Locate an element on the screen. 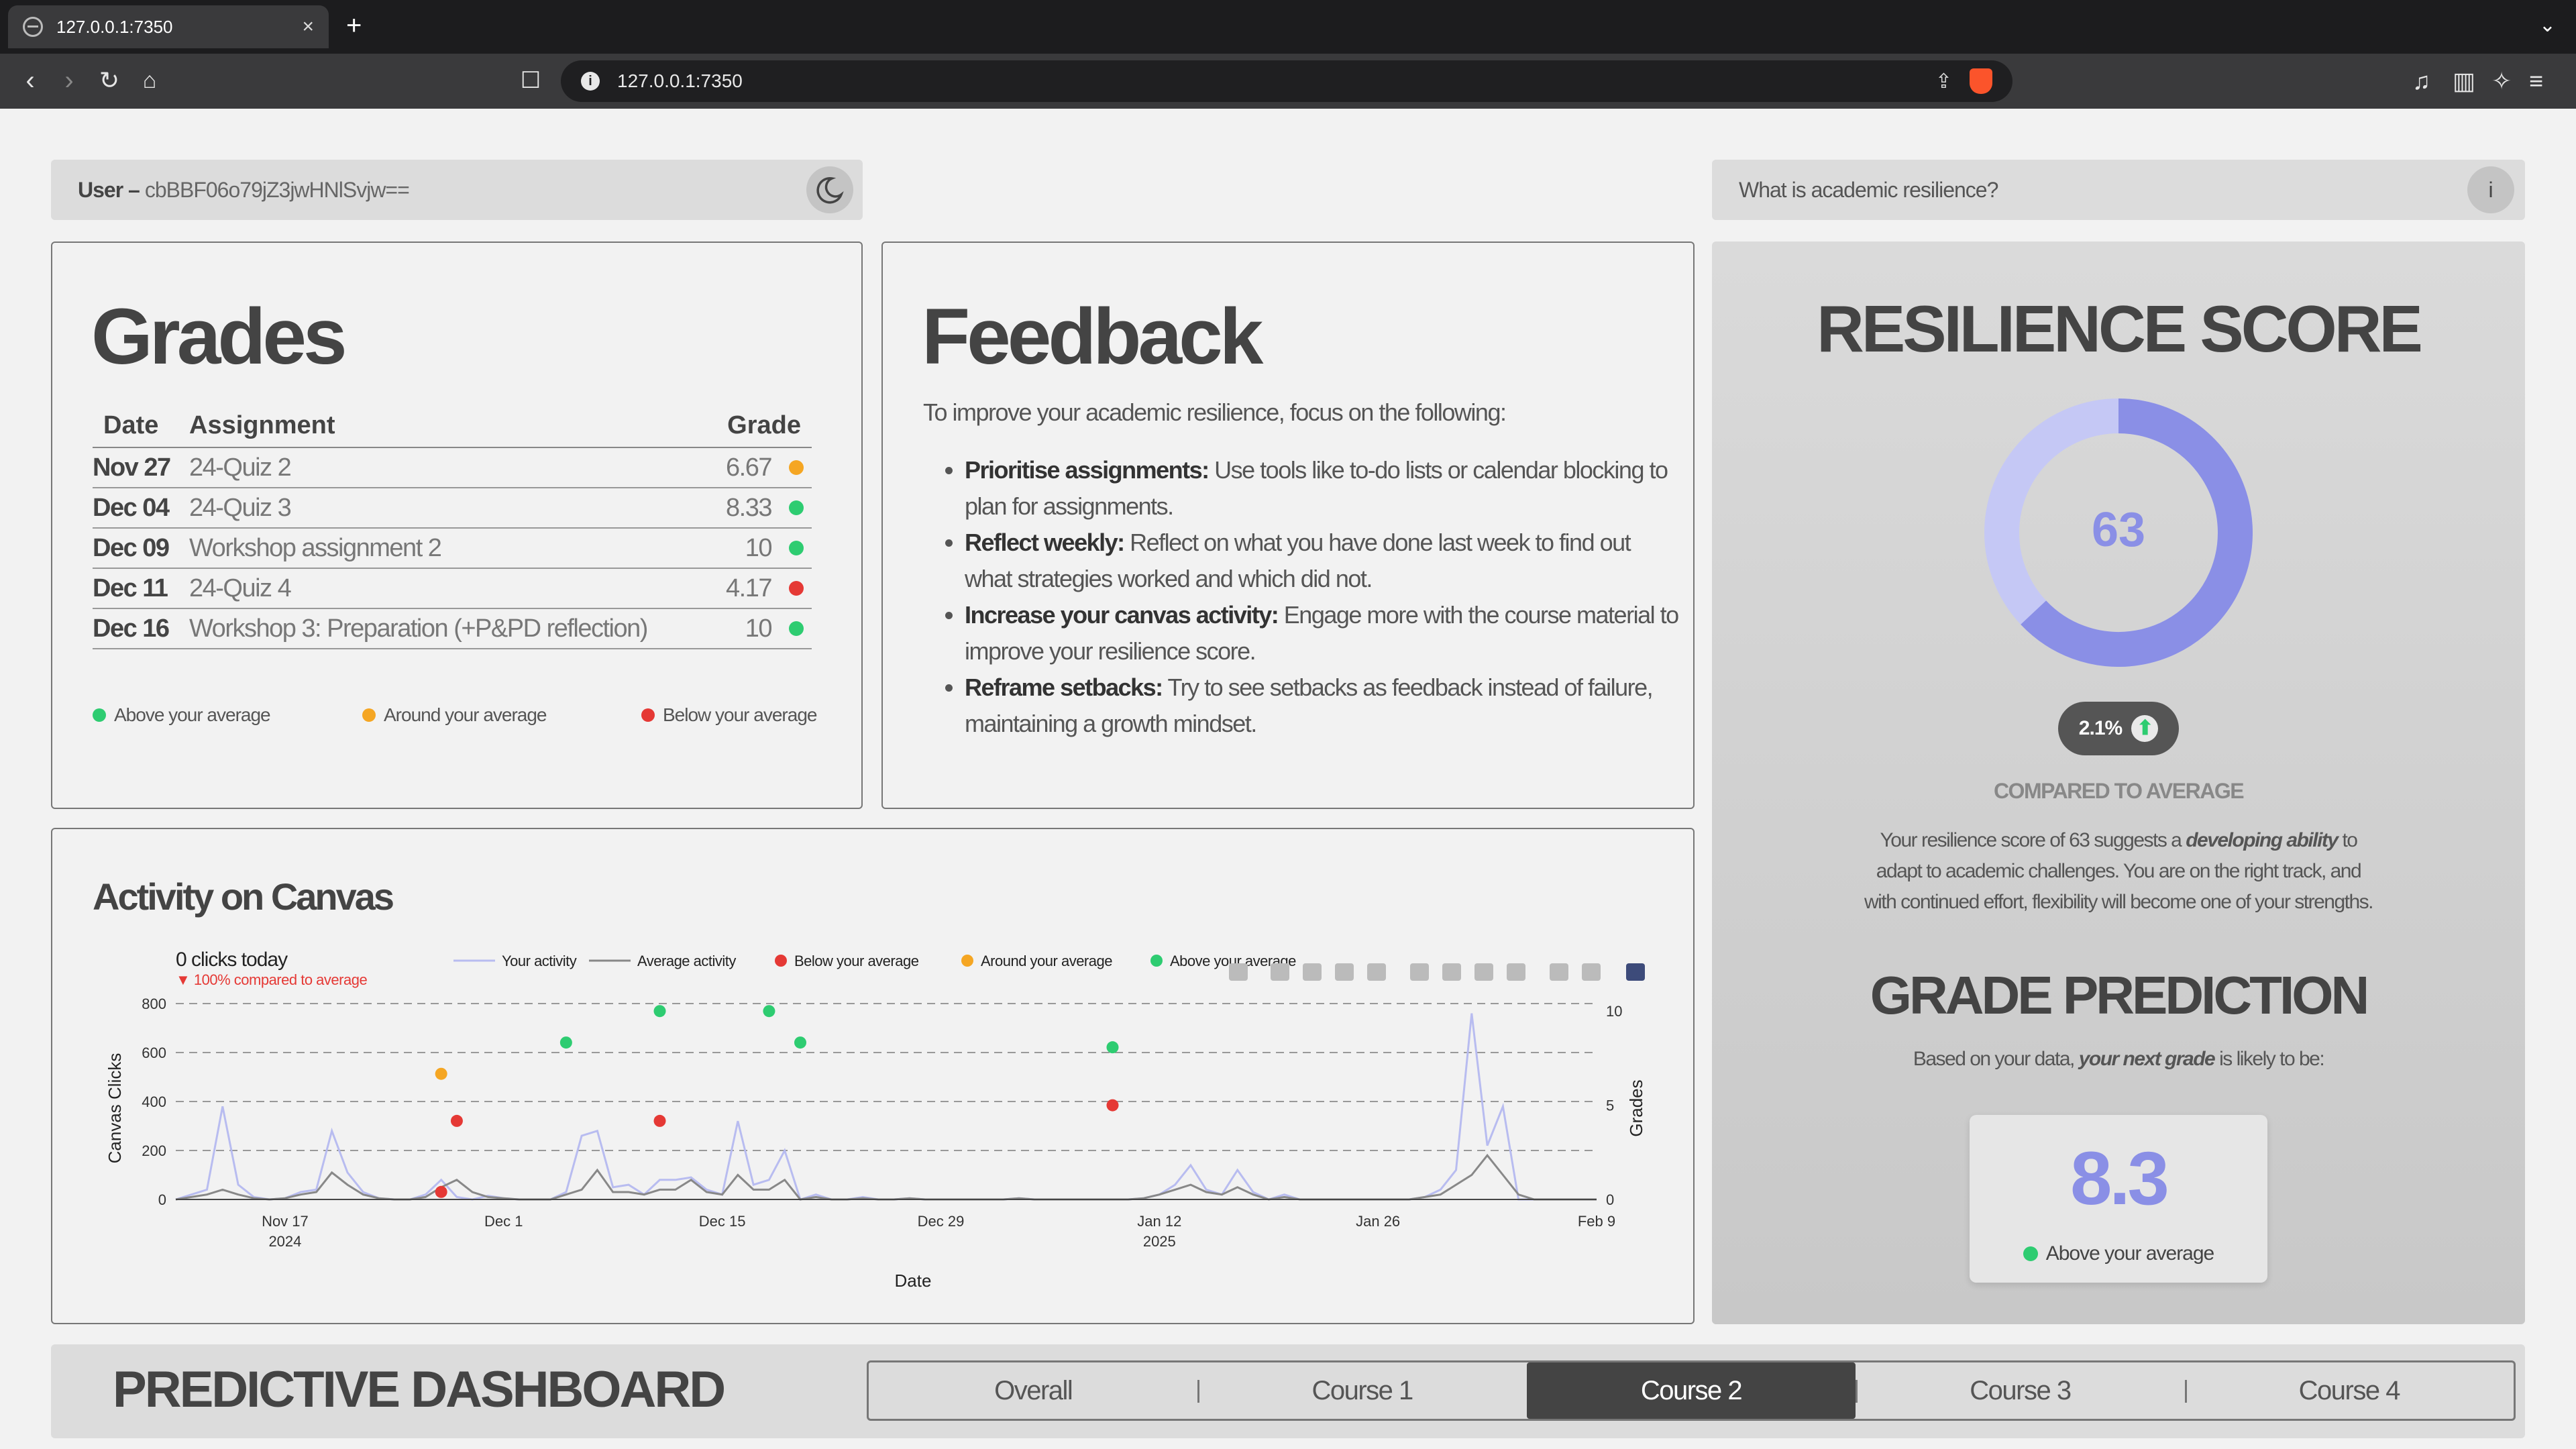  compare-hover-icon is located at coordinates (1591, 972).